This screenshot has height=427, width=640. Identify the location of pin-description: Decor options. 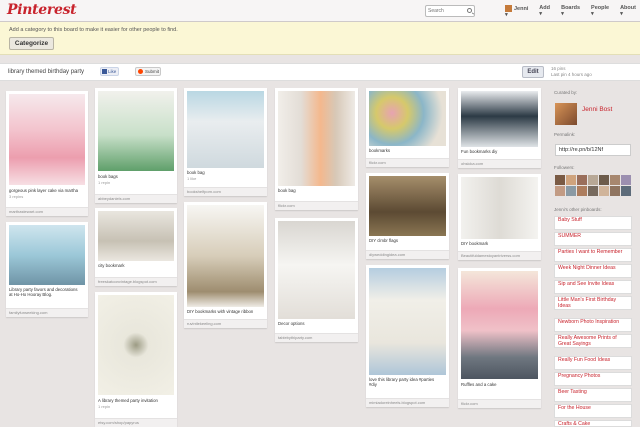
(291, 323).